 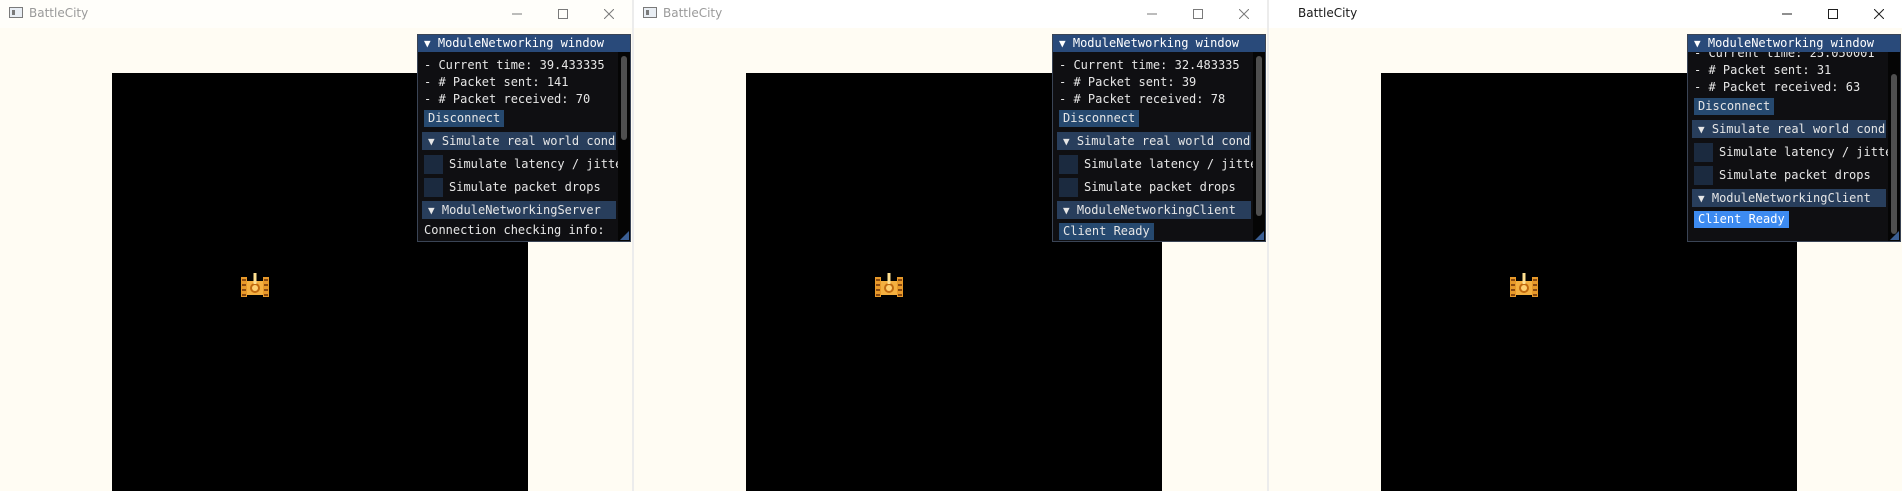 I want to click on packets-sent-text: - # Packet sent: 141, so click(x=496, y=82).